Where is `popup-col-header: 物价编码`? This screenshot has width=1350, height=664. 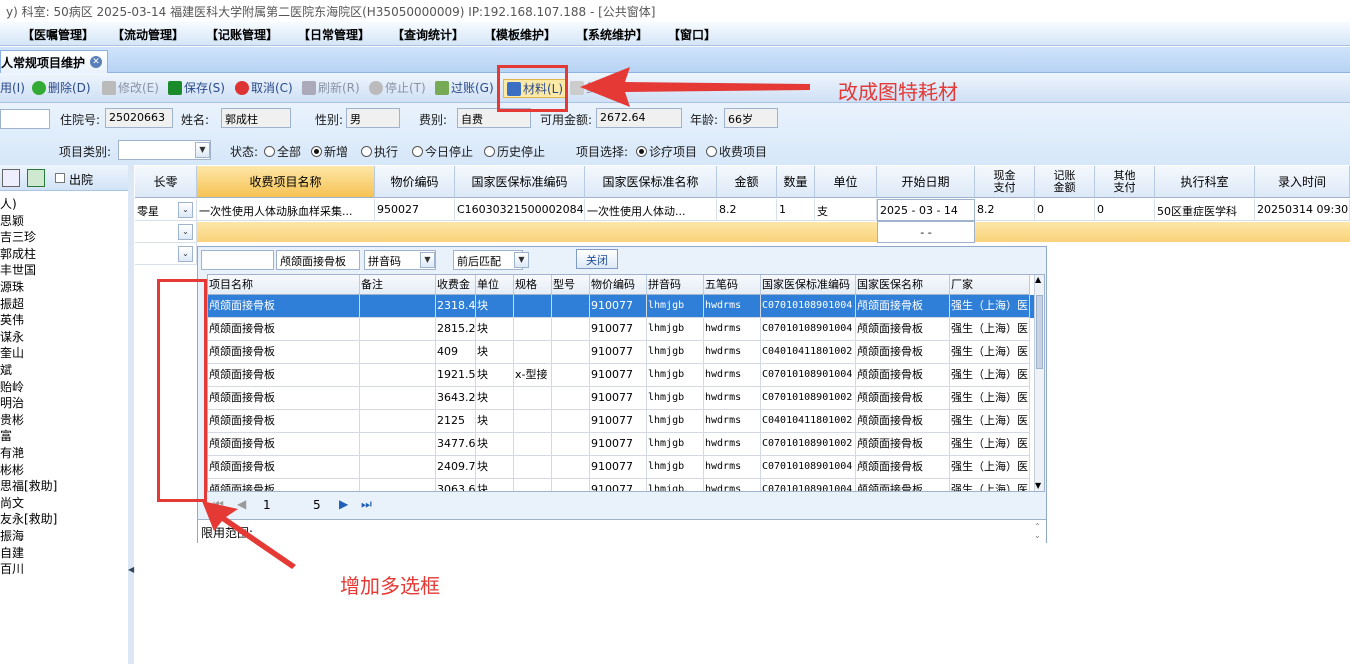
popup-col-header: 物价编码 is located at coordinates (618, 285).